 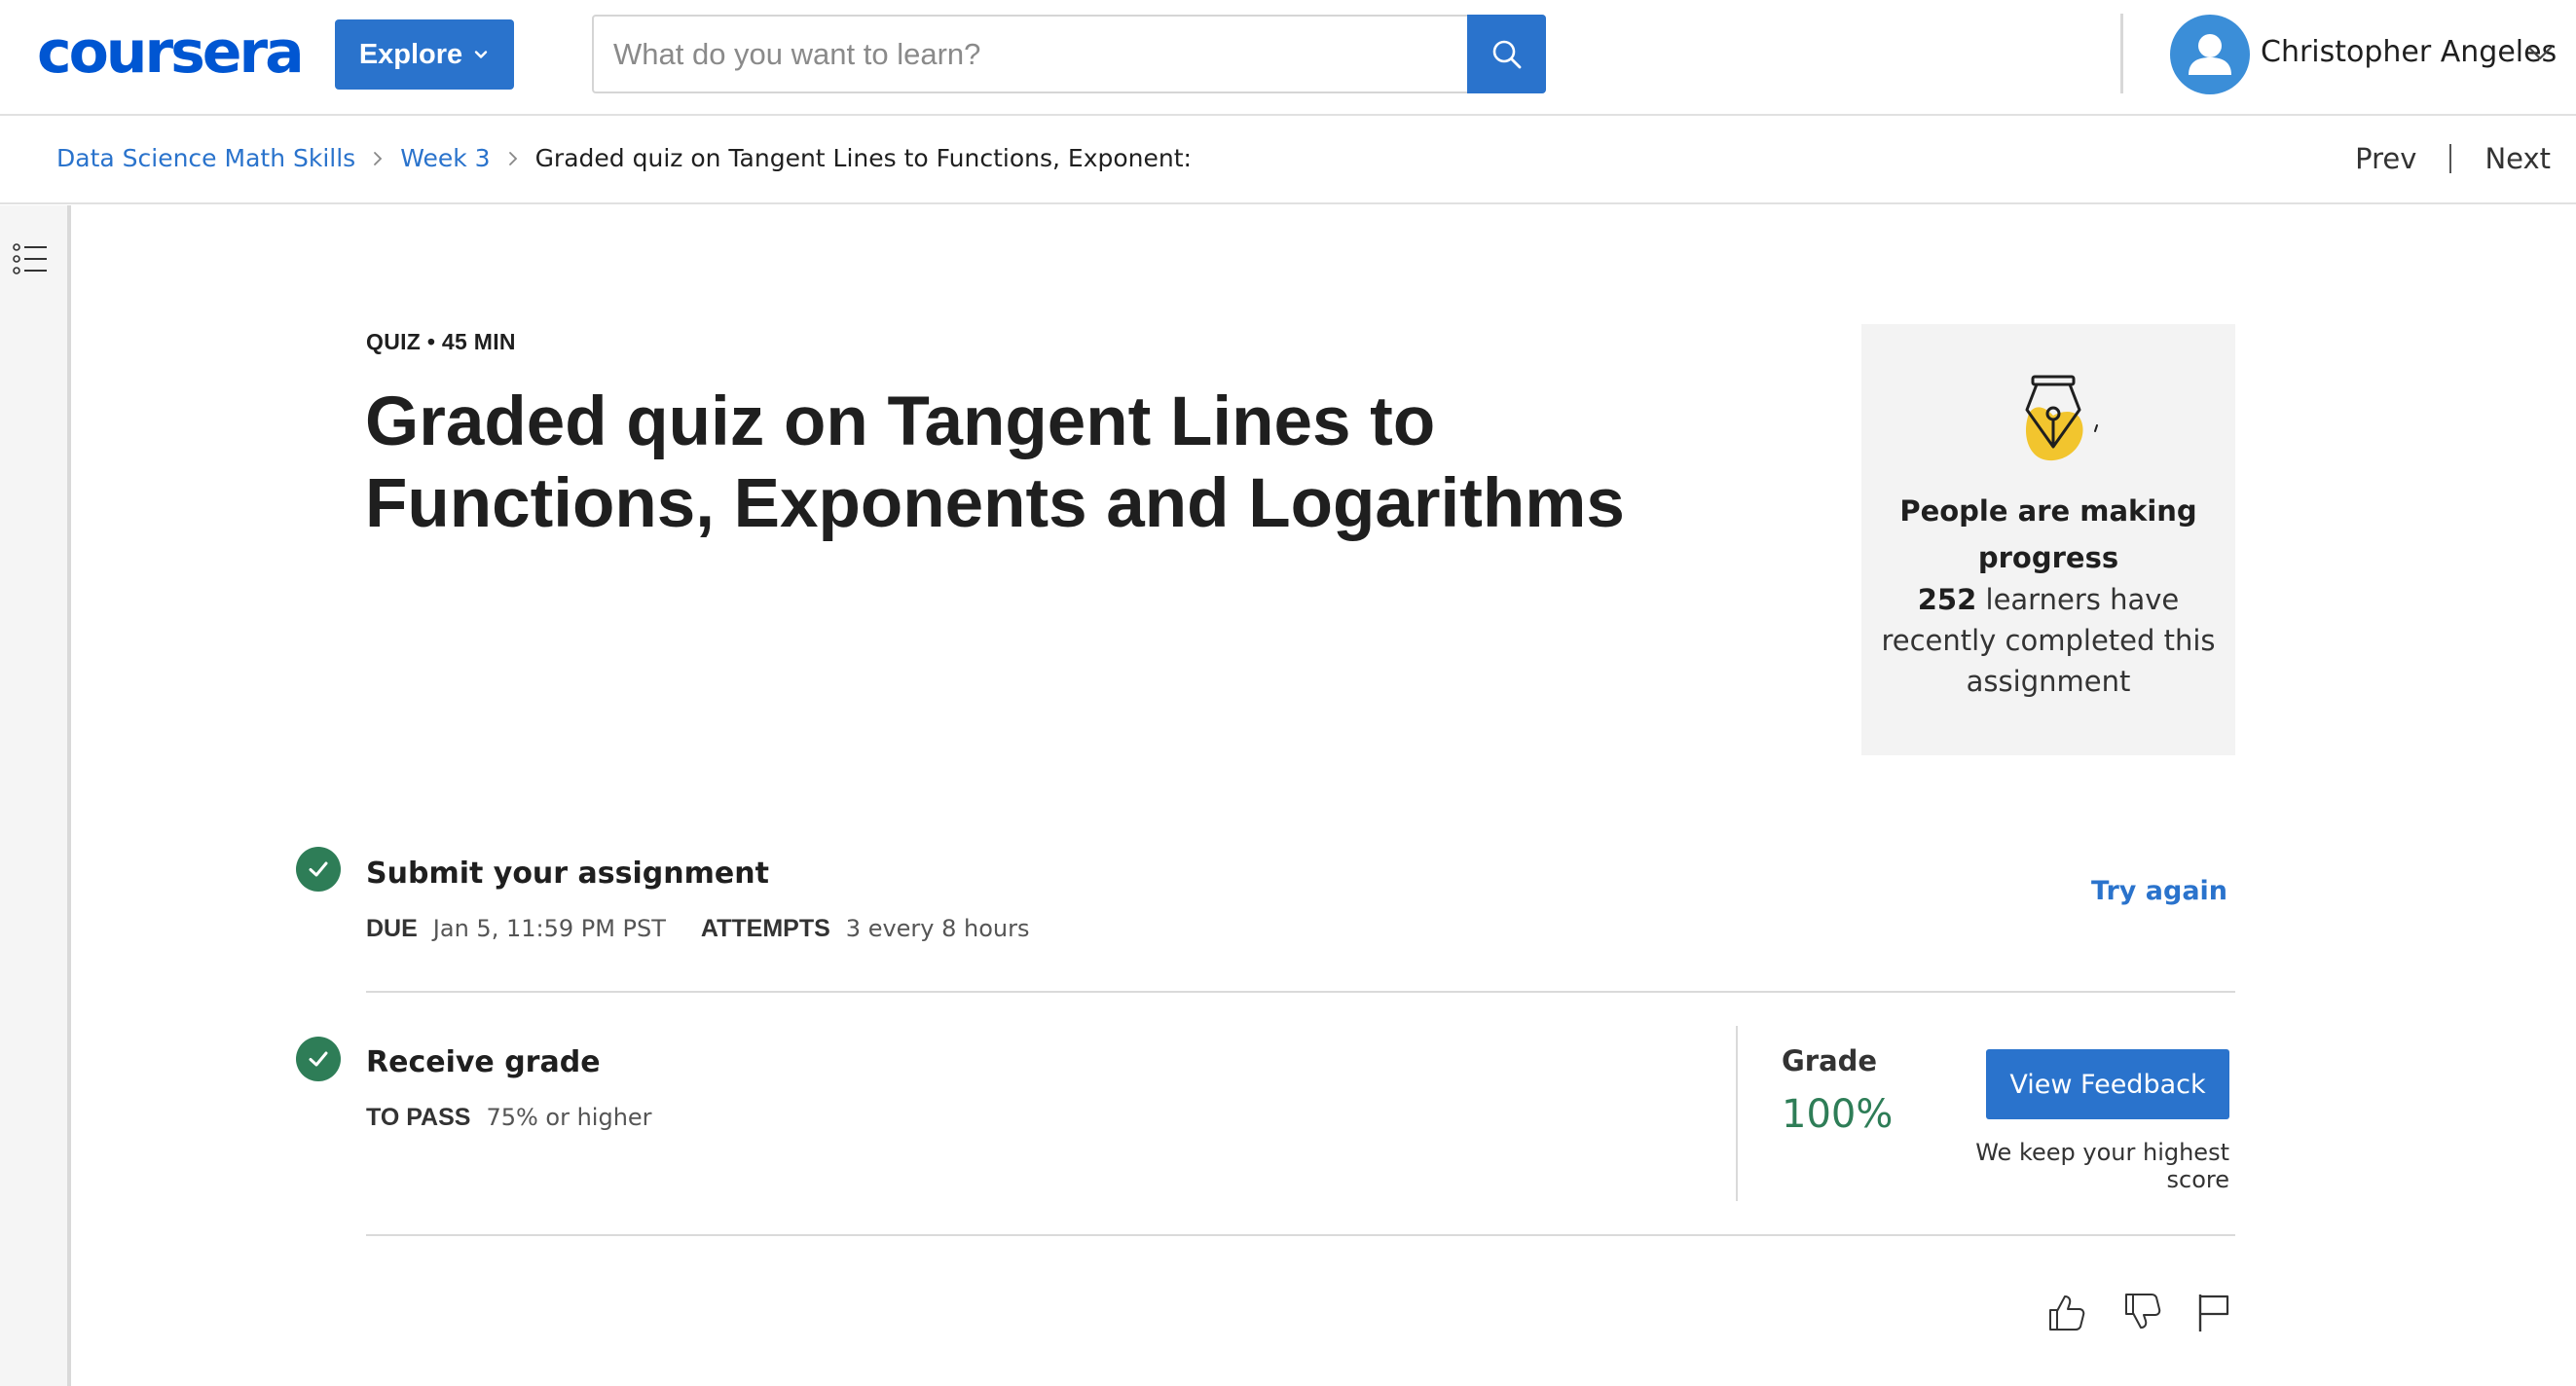 I want to click on breadcrumb-course-link: Data Science Math Skills, so click(x=205, y=158).